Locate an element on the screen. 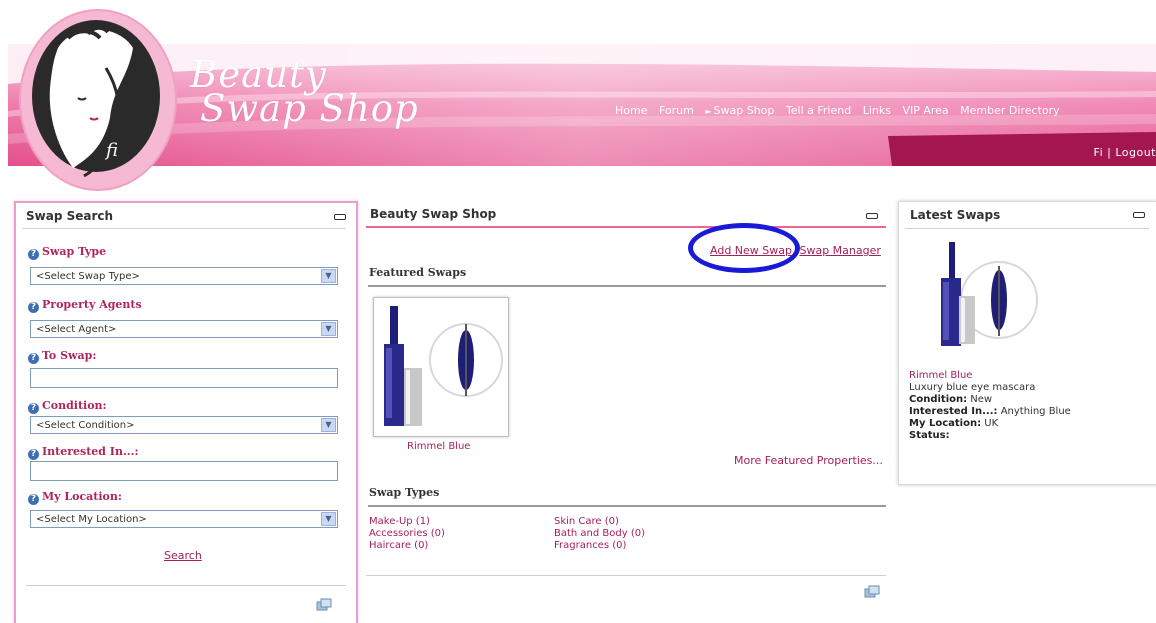 The image size is (1156, 623). swap-type-haircare: Haircare (0) is located at coordinates (398, 545).